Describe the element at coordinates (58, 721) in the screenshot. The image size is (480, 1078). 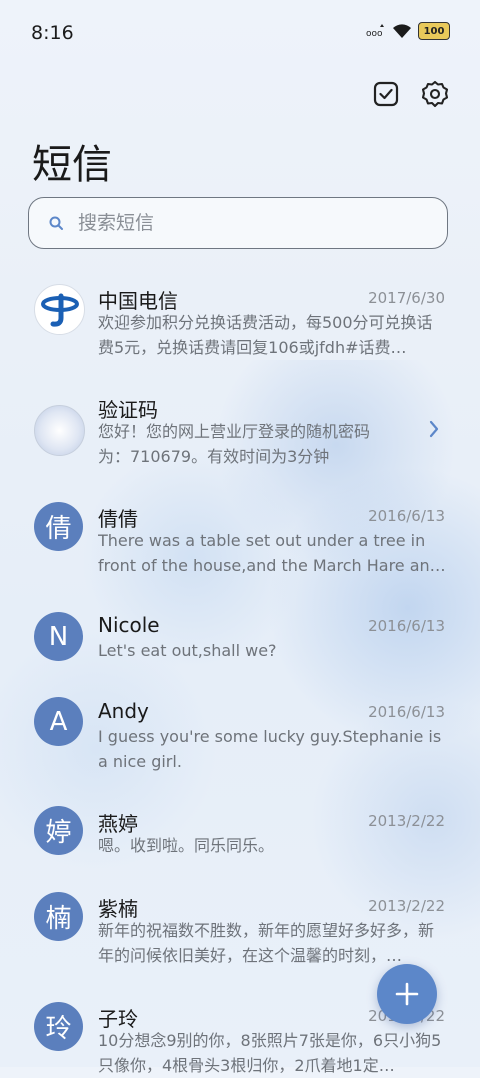
I see `avatar: A` at that location.